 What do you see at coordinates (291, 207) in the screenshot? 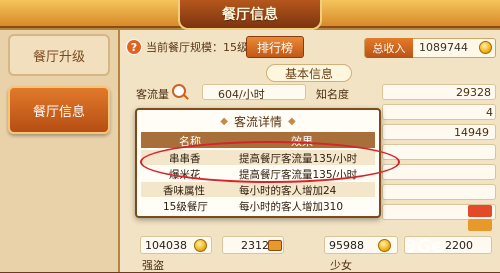
I see `row-effect: 每小时的客人增加310` at bounding box center [291, 207].